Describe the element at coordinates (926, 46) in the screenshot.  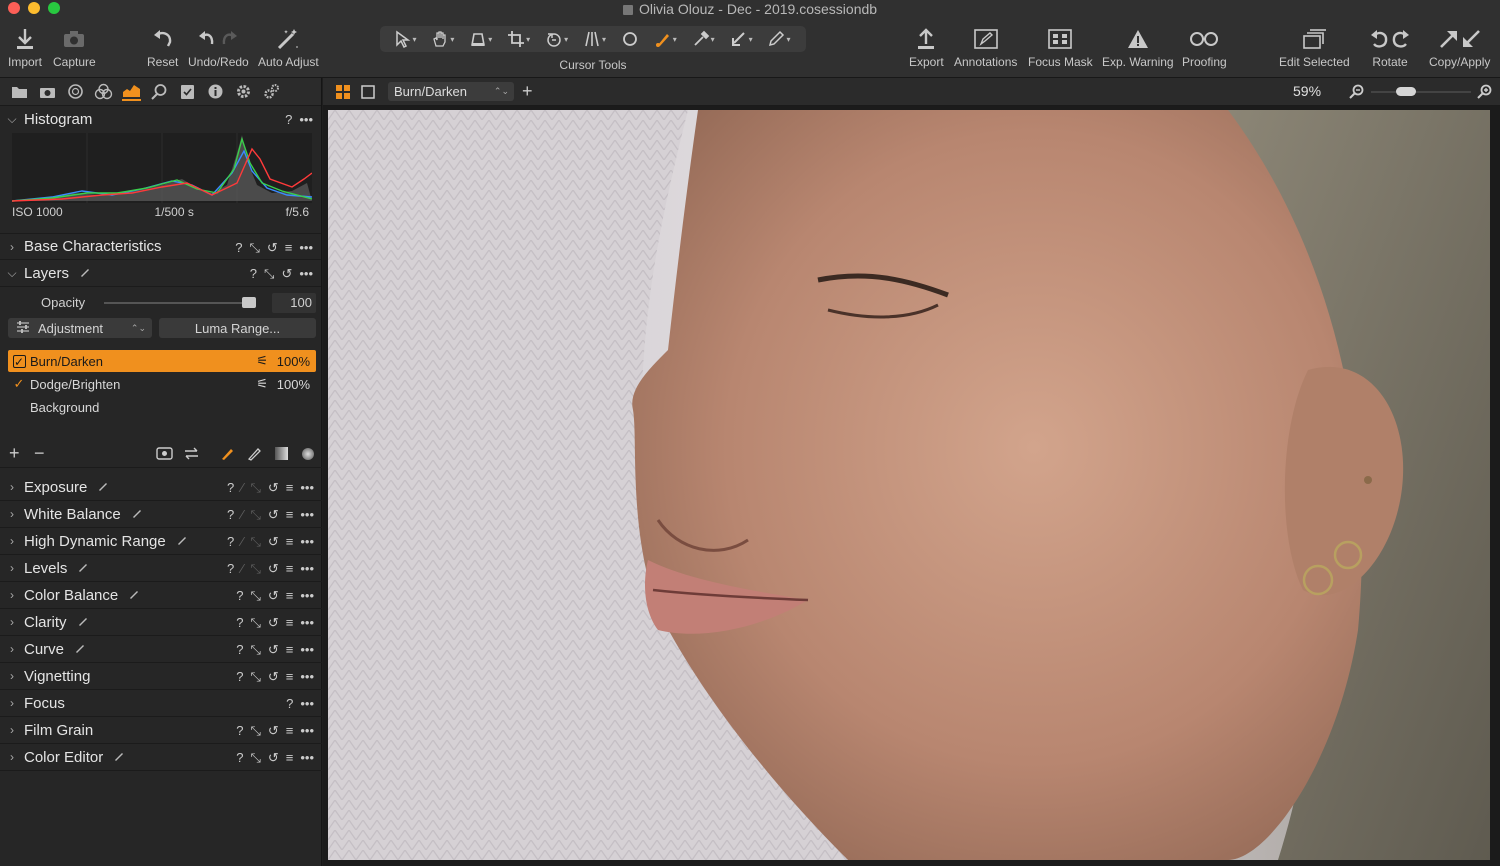
I see `export-button: Export` at that location.